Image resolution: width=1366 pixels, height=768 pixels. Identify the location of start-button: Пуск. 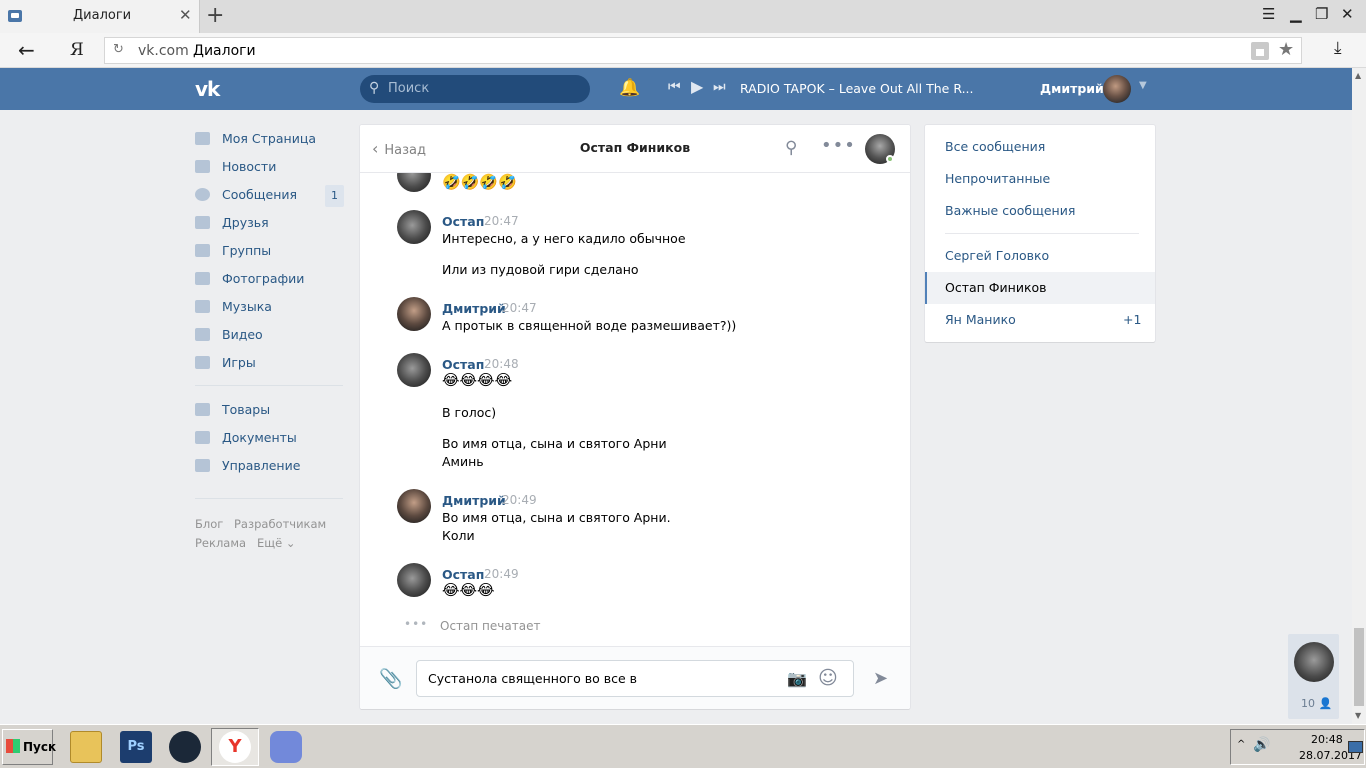
(29, 747).